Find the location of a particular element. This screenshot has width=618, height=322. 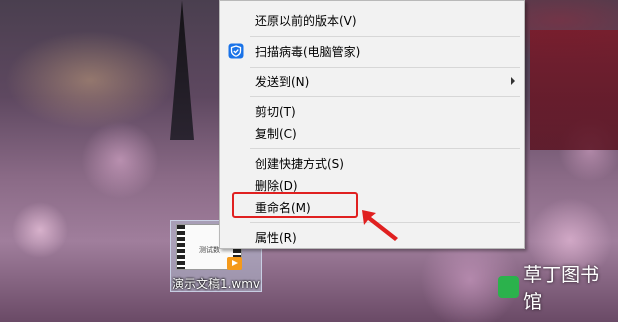

menu-item-send-to: 发送到(N) is located at coordinates (372, 81).